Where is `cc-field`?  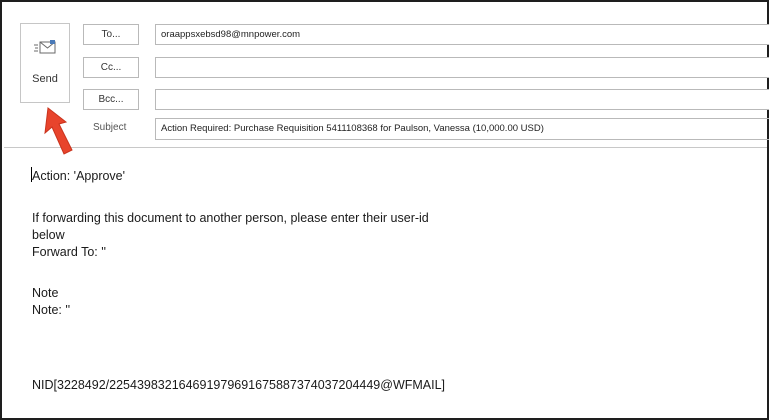 cc-field is located at coordinates (462, 67).